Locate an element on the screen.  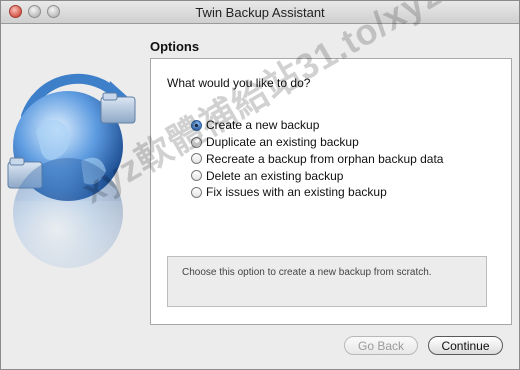
option-fix-issues: Fix issues with an existing backup is located at coordinates (317, 192).